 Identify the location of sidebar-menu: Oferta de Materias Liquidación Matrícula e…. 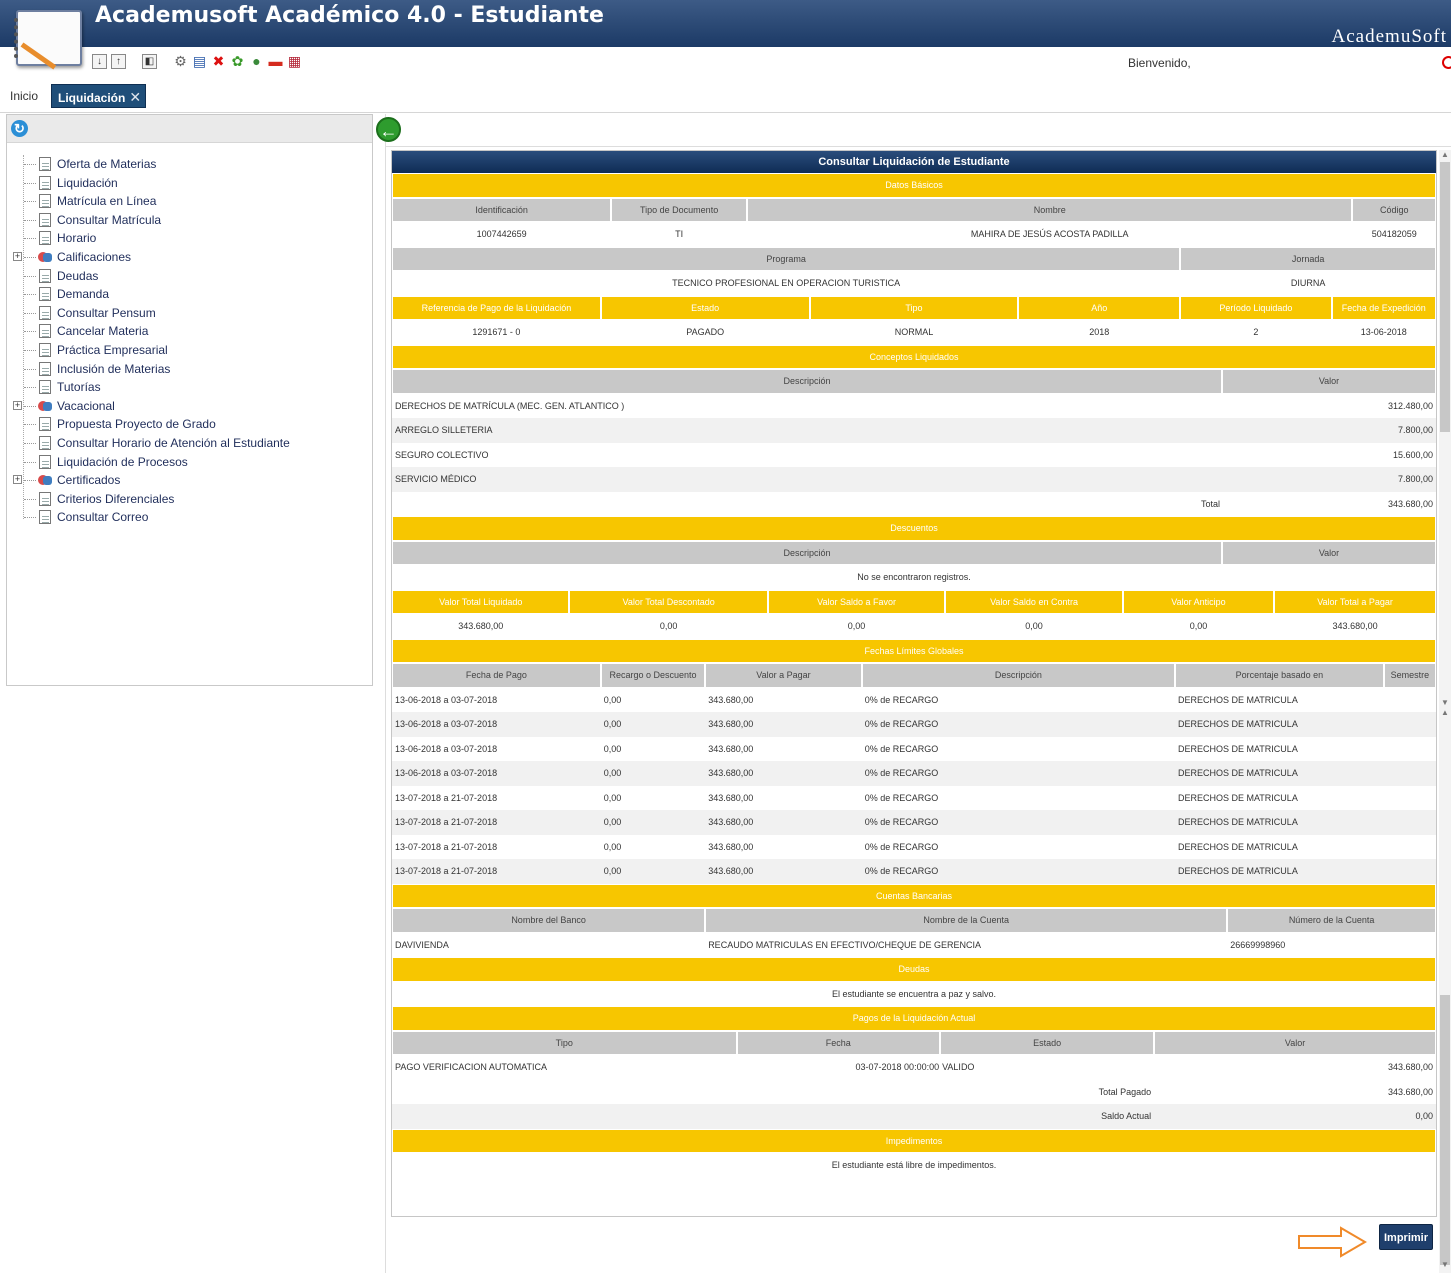
(190, 341).